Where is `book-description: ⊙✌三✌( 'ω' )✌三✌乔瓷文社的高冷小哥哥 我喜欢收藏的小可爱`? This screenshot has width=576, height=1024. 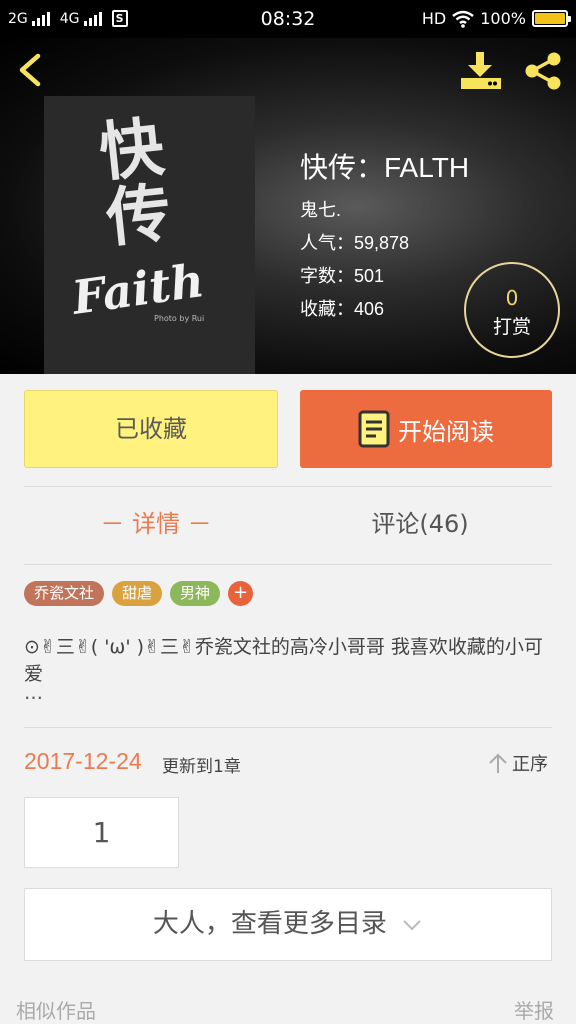 book-description: ⊙✌三✌( 'ω' )✌三✌乔瓷文社的高冷小哥哥 我喜欢收藏的小可爱 is located at coordinates (283, 660).